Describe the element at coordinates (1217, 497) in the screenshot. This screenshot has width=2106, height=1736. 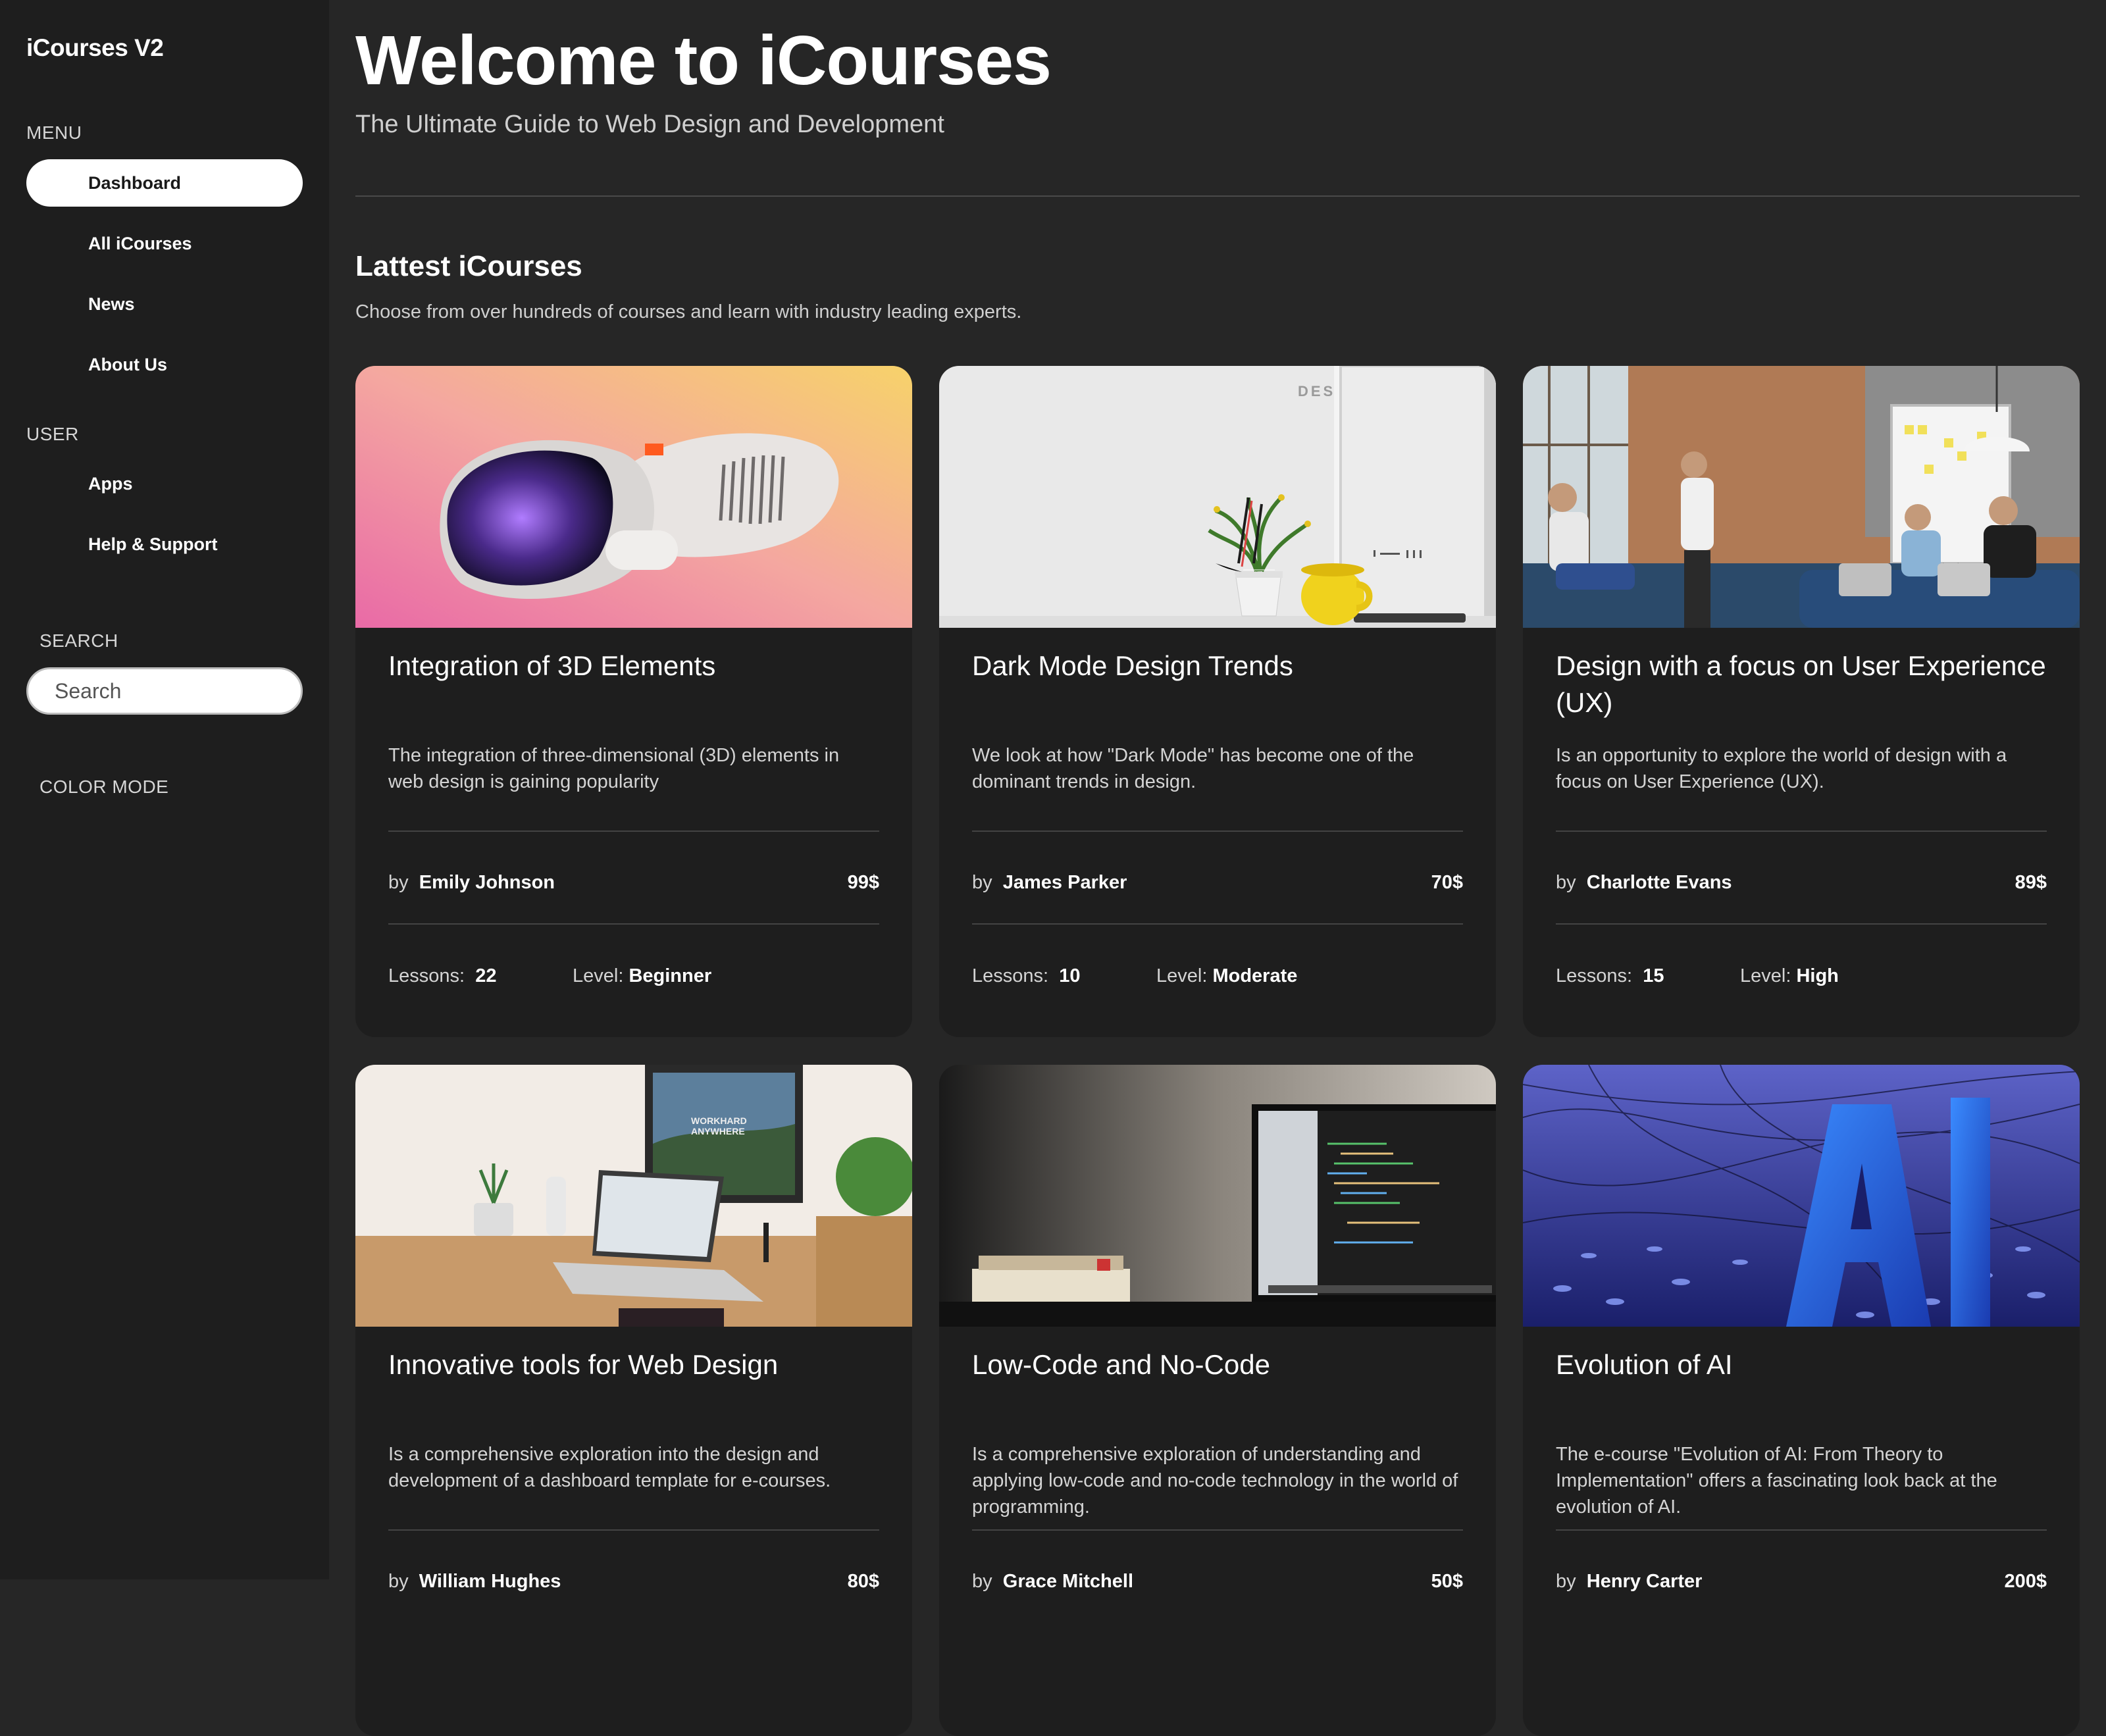
I see `course-image-desk-monitor: DES` at that location.